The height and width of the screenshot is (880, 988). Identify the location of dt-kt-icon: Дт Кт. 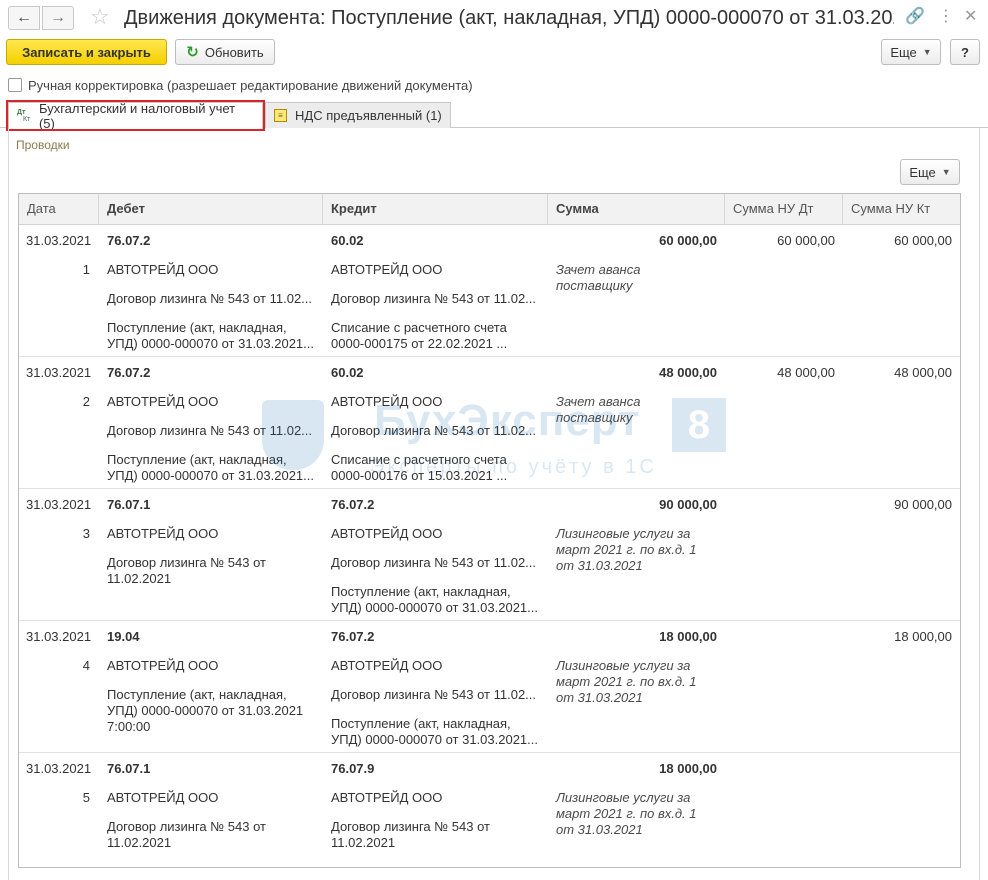
(24, 116).